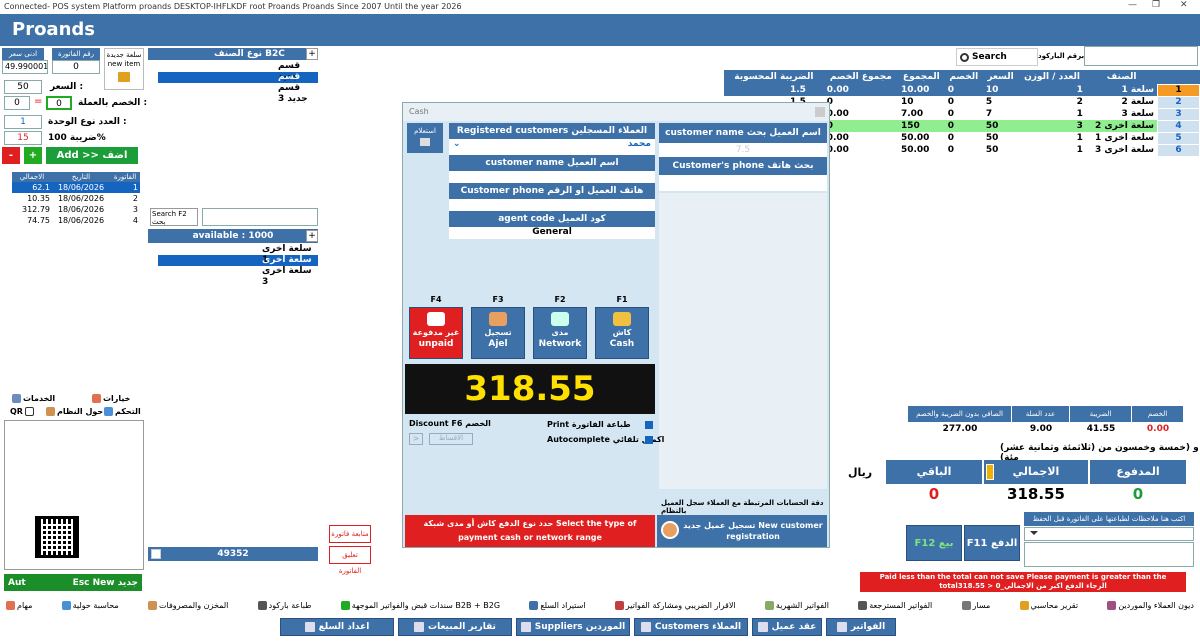 The width and height of the screenshot is (1200, 644). I want to click on menu-item: مهام, so click(19, 605).